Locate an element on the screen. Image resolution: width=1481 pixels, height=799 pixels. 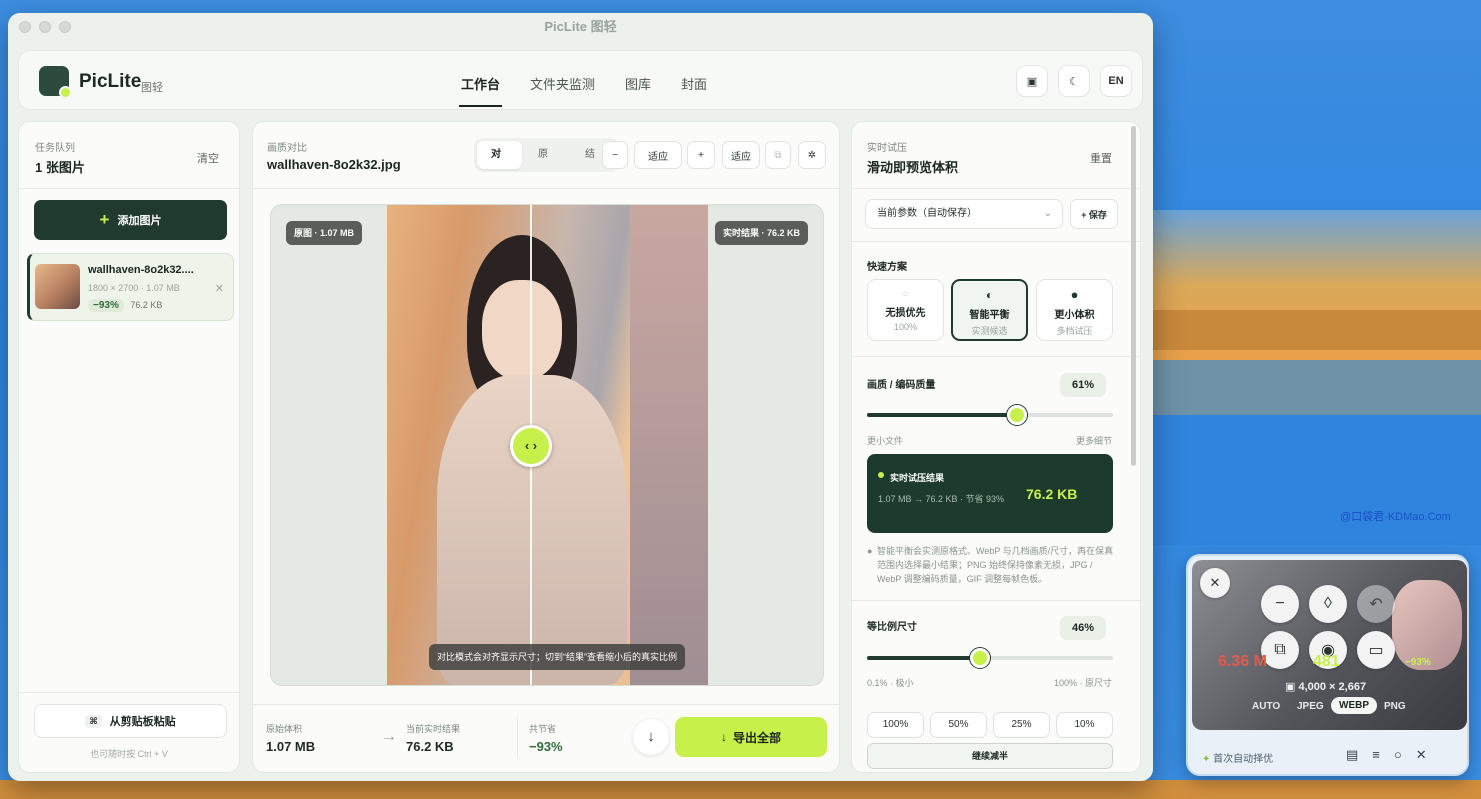
settings-icon: ✲ is located at coordinates (812, 155).